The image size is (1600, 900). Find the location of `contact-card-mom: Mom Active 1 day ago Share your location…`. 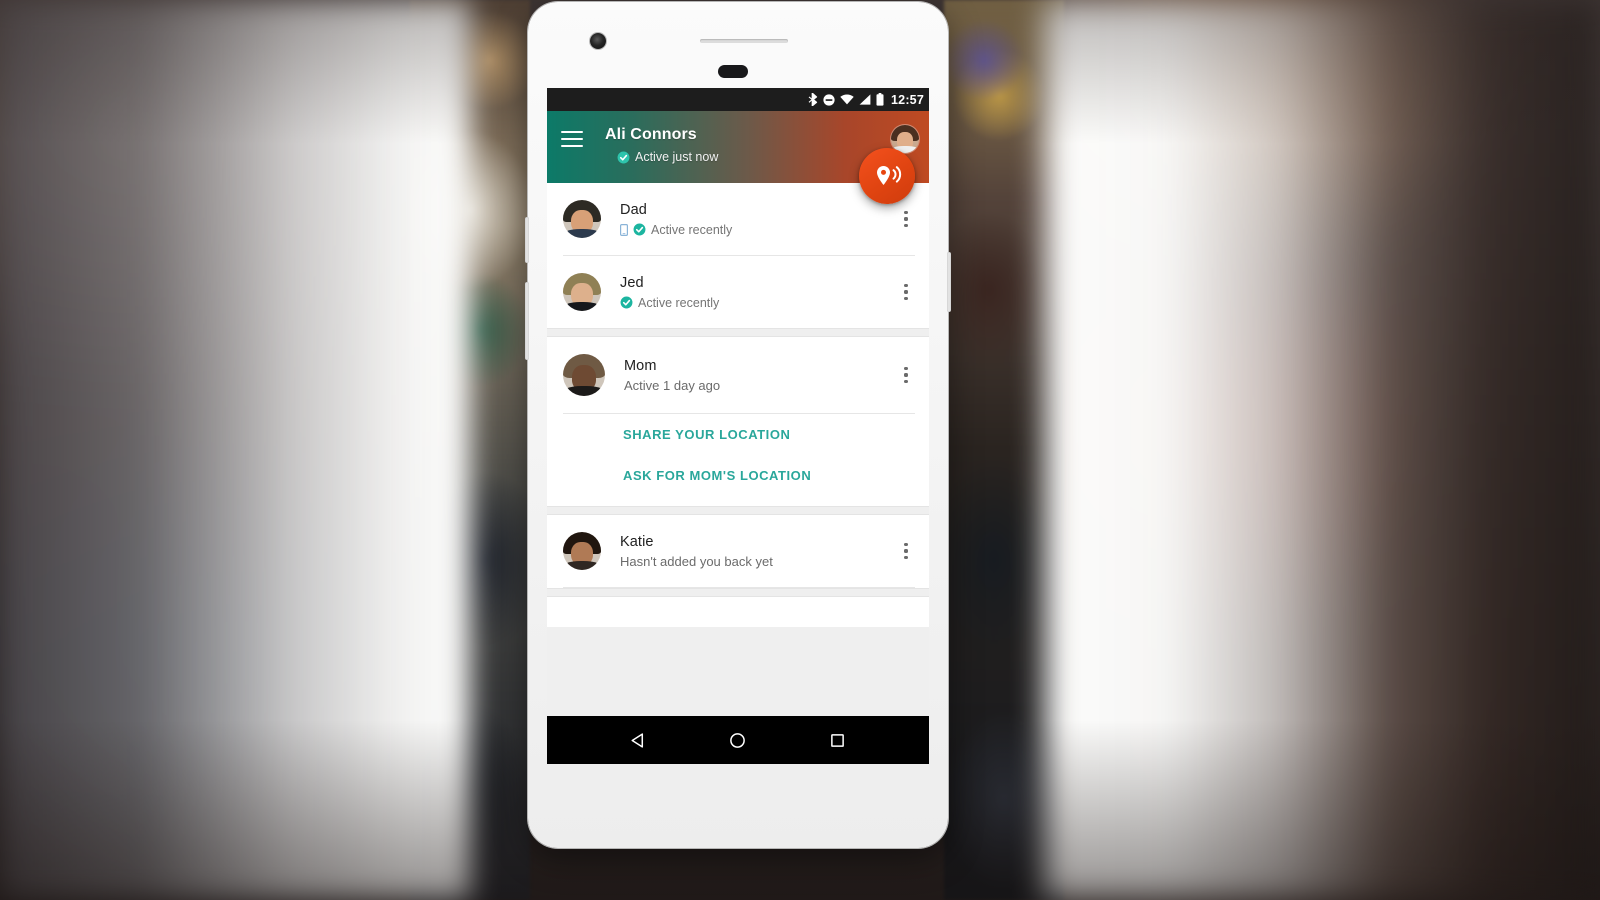

contact-card-mom: Mom Active 1 day ago Share your location… is located at coordinates (738, 421).